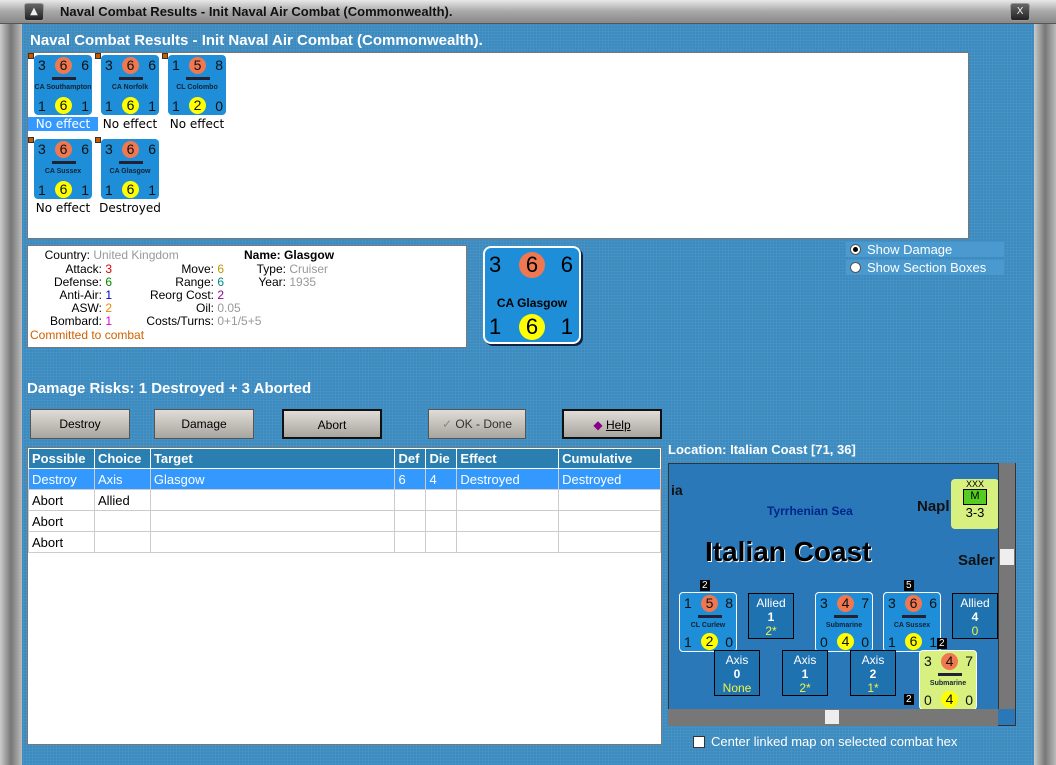 The width and height of the screenshot is (1056, 765). I want to click on box-value: 2*, so click(805, 688).